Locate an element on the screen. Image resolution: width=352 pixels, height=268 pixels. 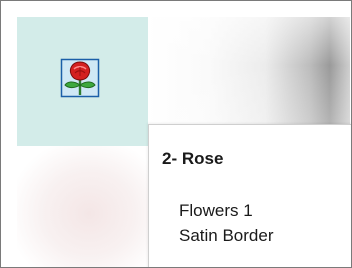
tooltip-category: Flowers 1 is located at coordinates (216, 210).